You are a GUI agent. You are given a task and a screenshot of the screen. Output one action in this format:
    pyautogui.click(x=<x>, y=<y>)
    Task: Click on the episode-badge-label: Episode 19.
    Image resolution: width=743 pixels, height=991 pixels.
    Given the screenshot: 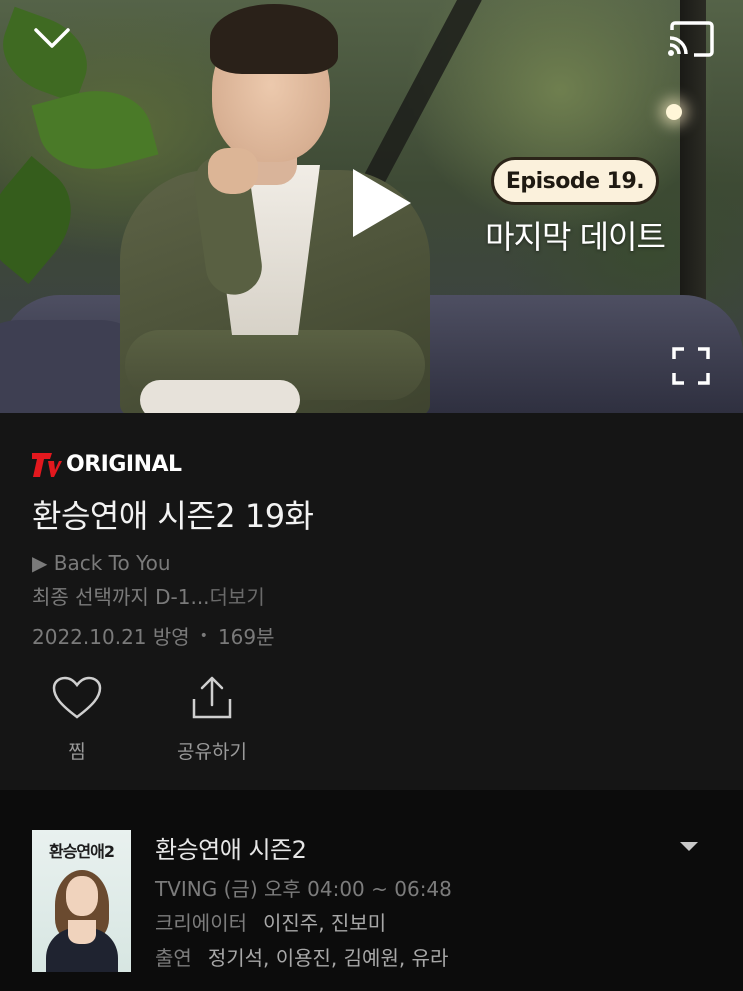 What is the action you would take?
    pyautogui.click(x=575, y=181)
    